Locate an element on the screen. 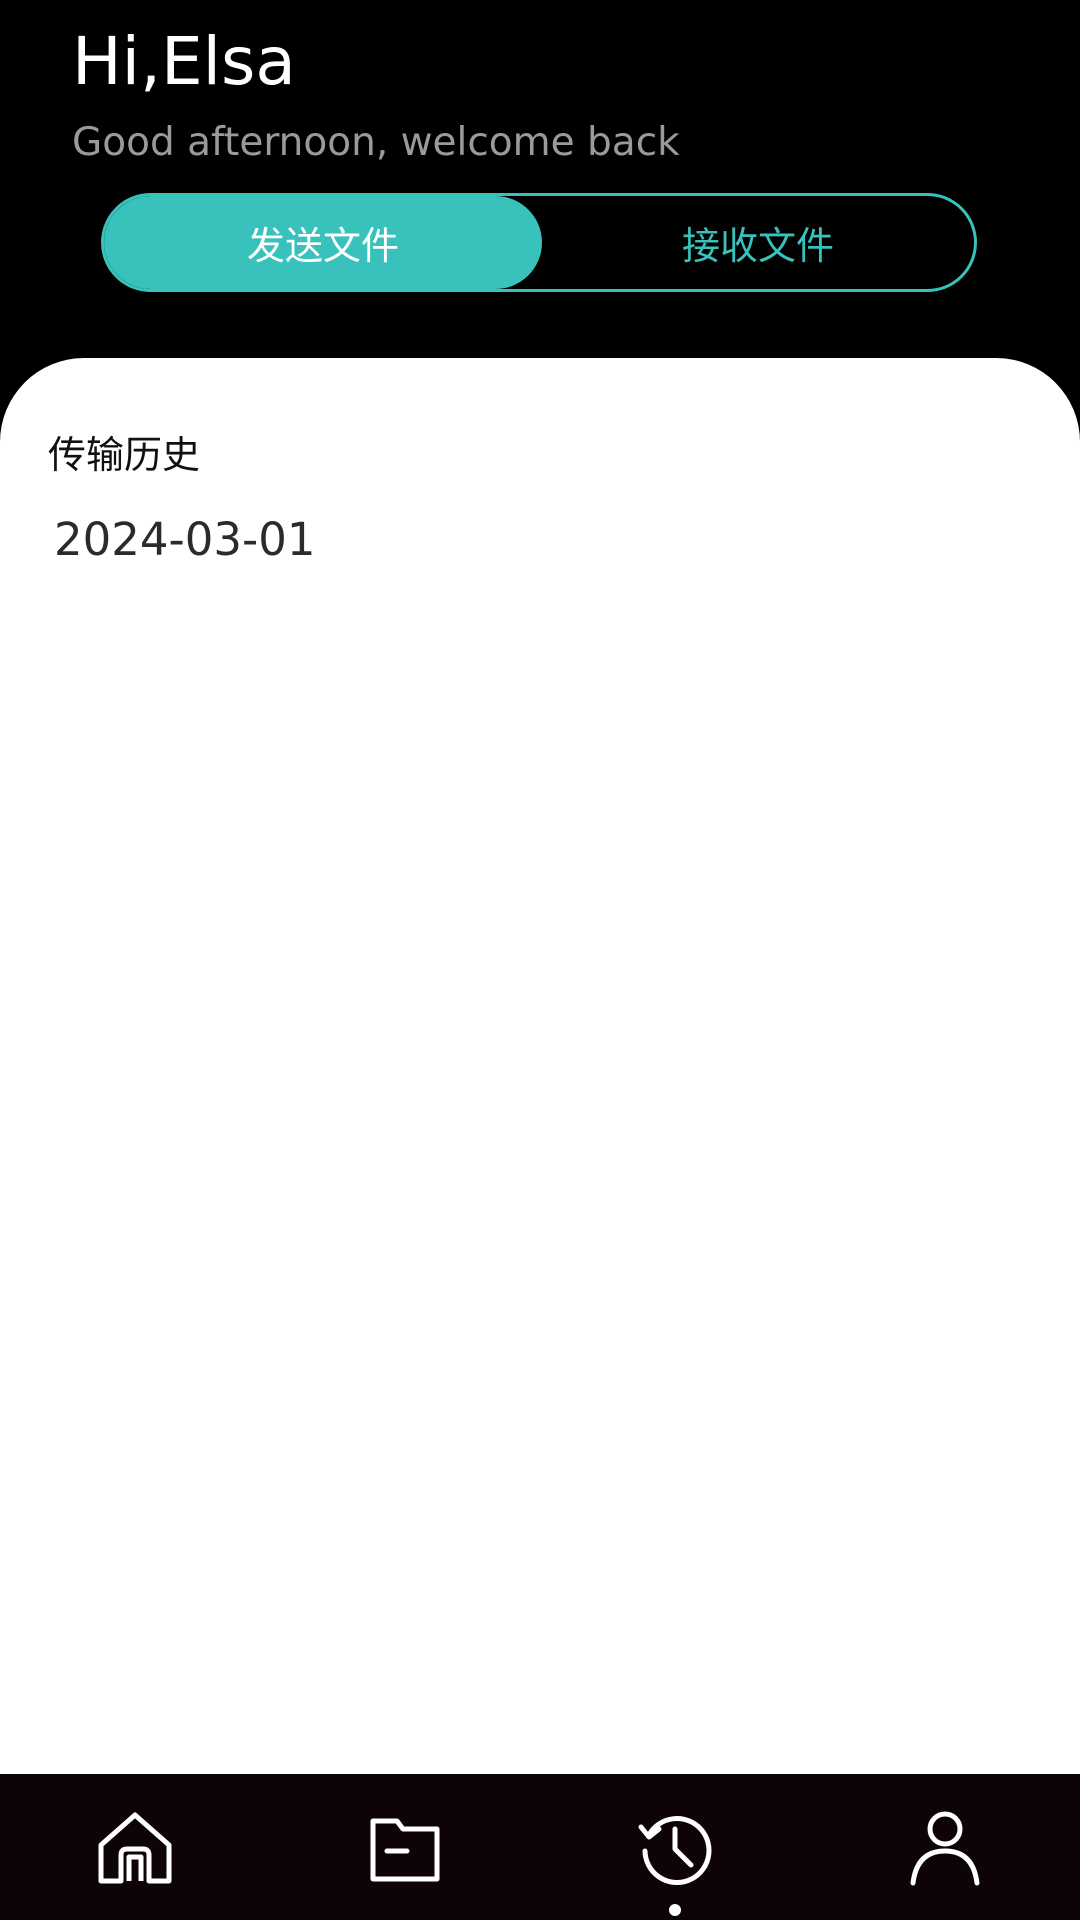  folder-icon is located at coordinates (405, 1850).